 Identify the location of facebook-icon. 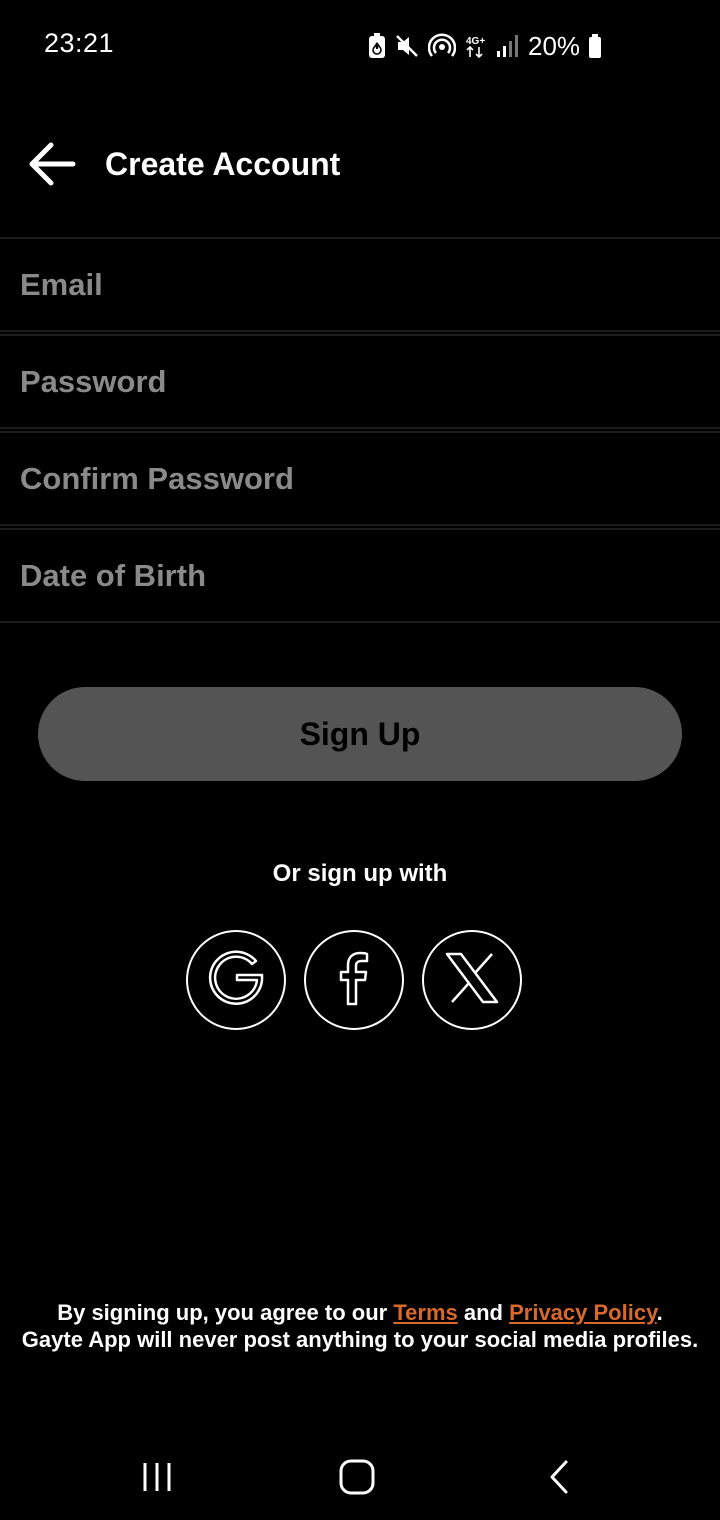
(354, 980).